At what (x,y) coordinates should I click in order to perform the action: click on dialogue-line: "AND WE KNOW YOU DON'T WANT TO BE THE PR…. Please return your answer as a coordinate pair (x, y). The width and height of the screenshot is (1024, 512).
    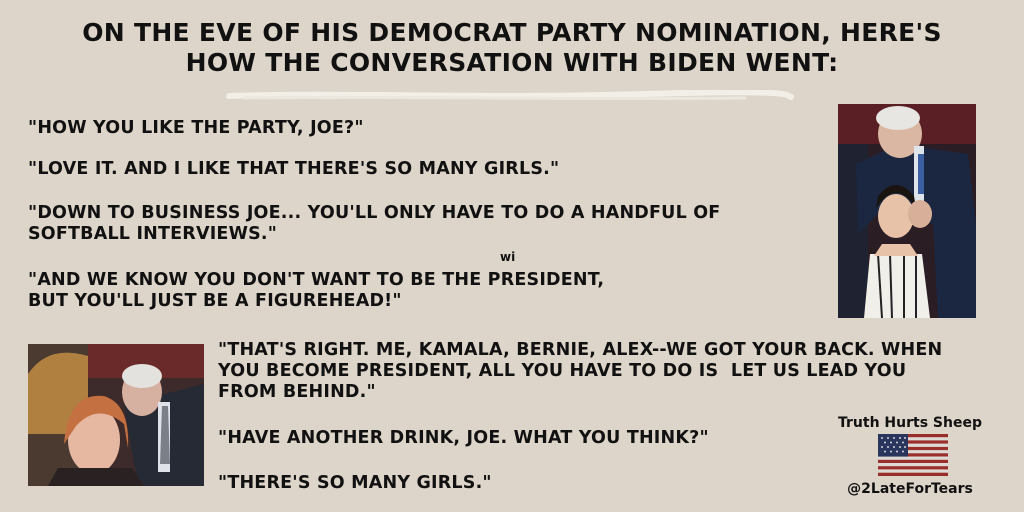
    Looking at the image, I should click on (316, 280).